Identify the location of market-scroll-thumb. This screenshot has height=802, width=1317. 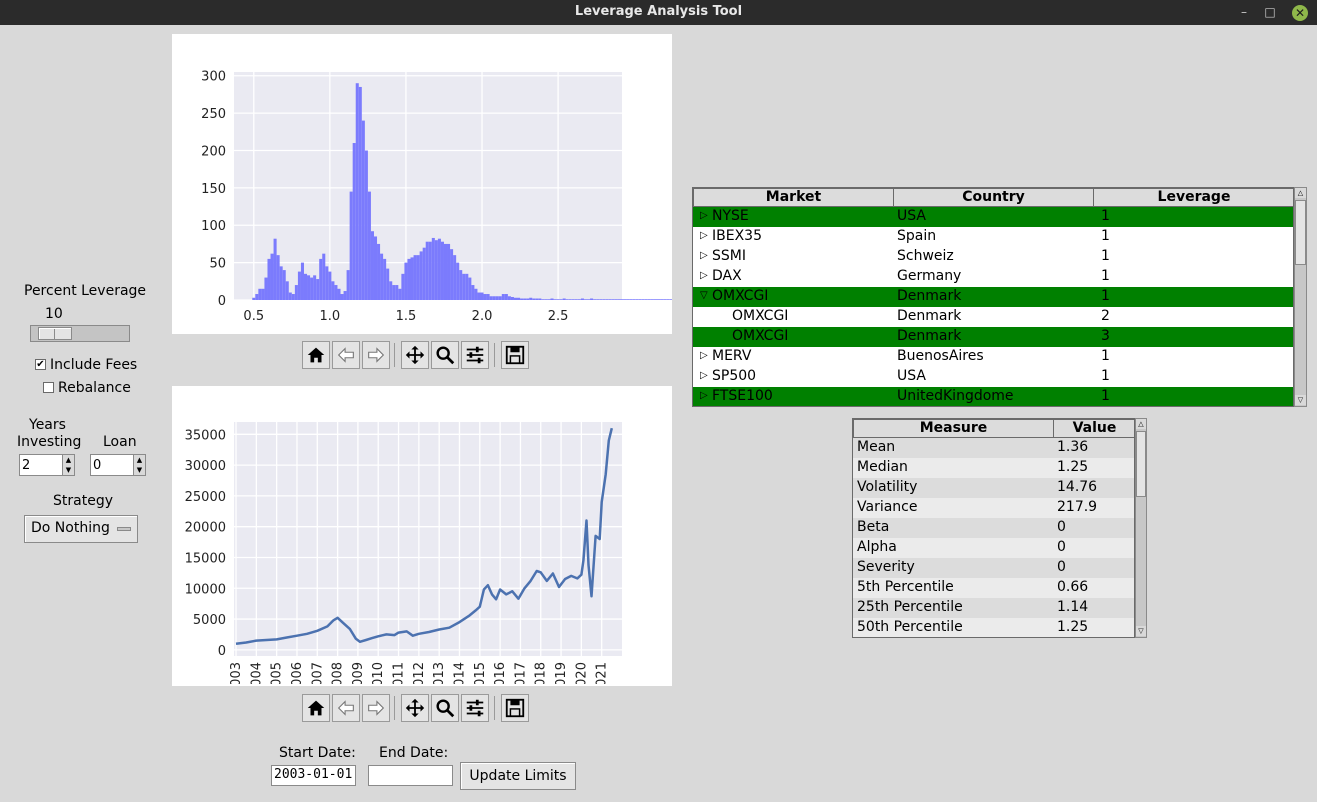
(1300, 232).